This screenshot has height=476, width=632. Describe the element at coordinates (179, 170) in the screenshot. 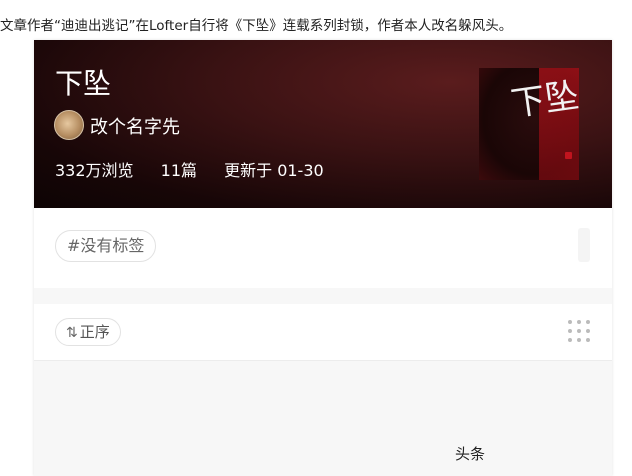

I see `post-count: 11篇` at that location.